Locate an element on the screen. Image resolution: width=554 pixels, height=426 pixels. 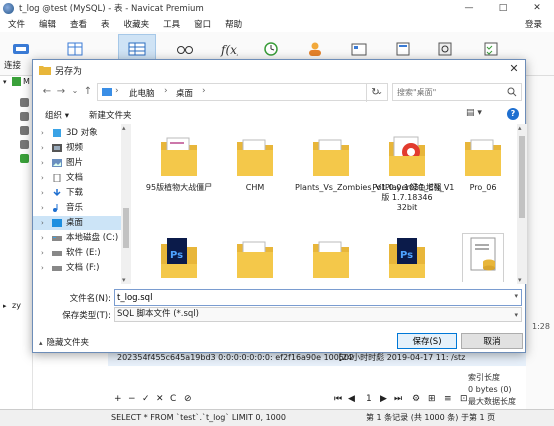
next-page-button: ▶ is located at coordinates (383, 399).